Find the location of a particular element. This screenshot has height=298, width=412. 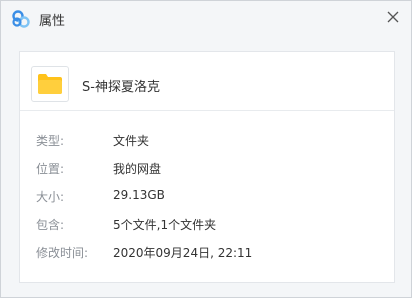

close-icon is located at coordinates (393, 17).